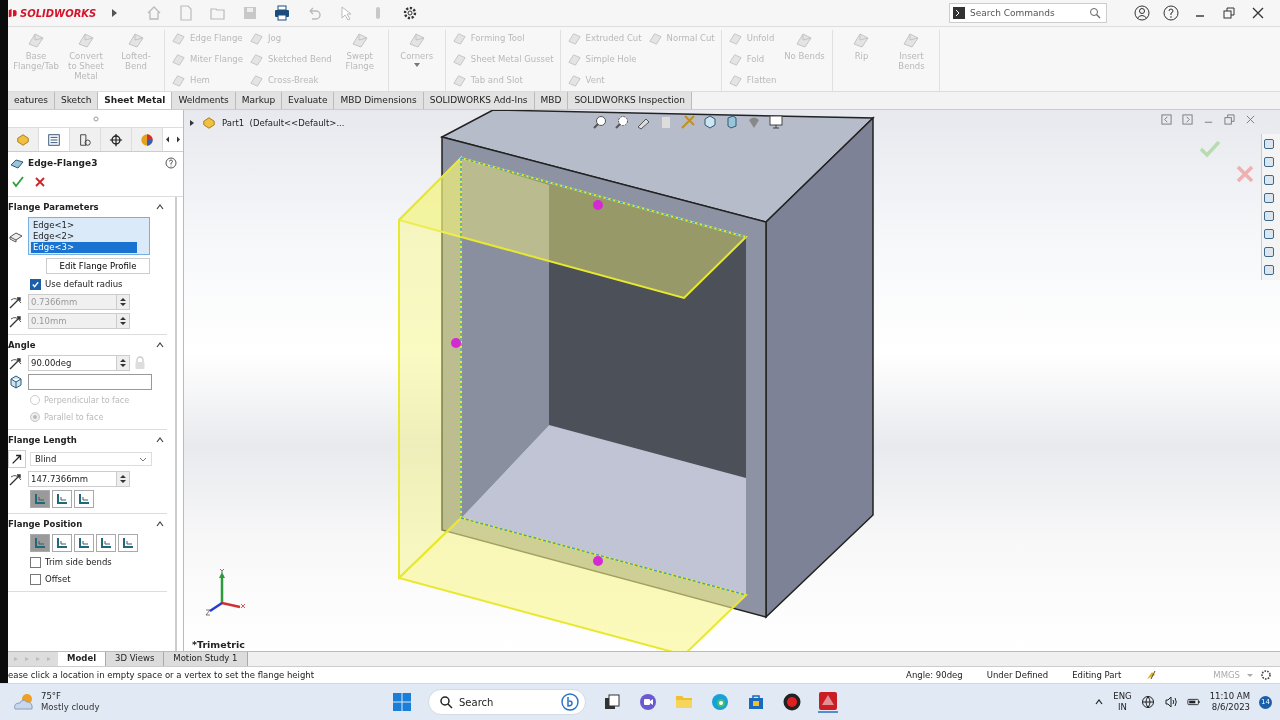 This screenshot has height=720, width=1280. Describe the element at coordinates (259, 100) in the screenshot. I see `ribbon-tab: Markup` at that location.